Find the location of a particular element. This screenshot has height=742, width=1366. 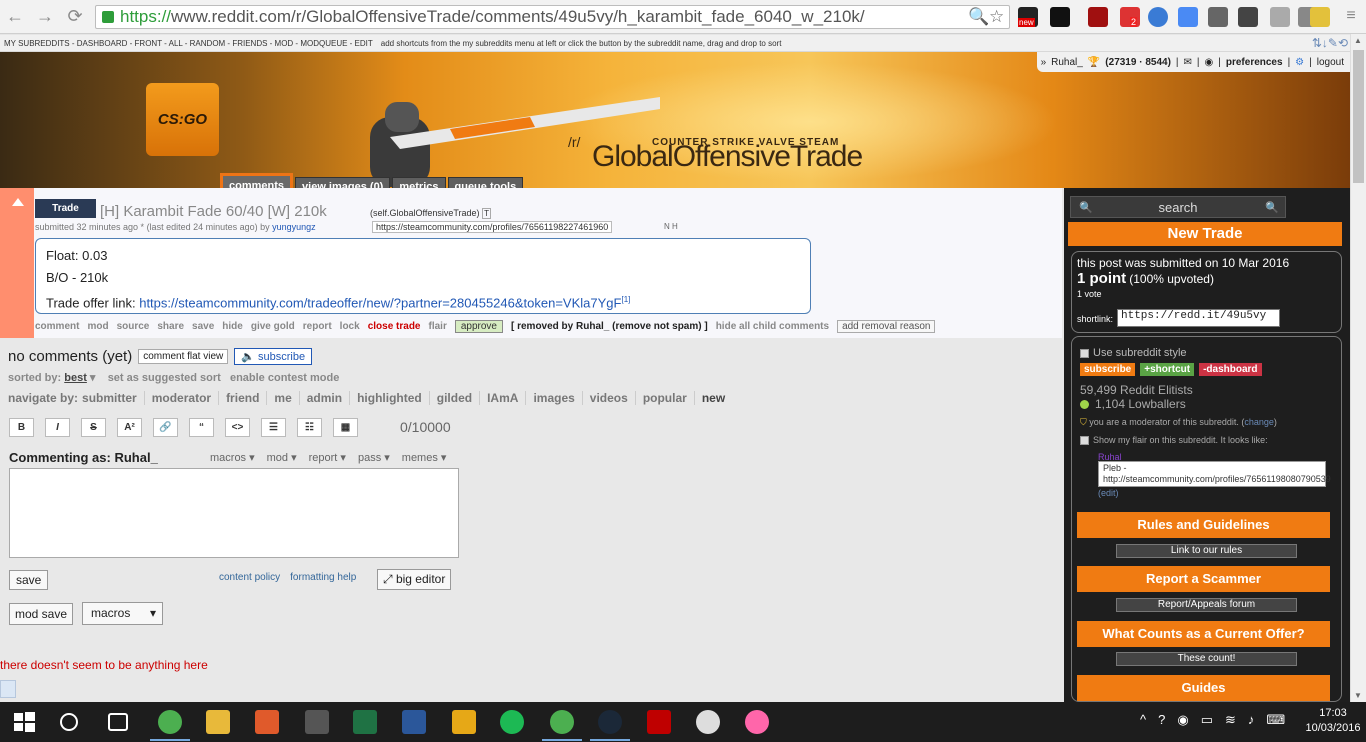

spotify-icon is located at coordinates (512, 722).